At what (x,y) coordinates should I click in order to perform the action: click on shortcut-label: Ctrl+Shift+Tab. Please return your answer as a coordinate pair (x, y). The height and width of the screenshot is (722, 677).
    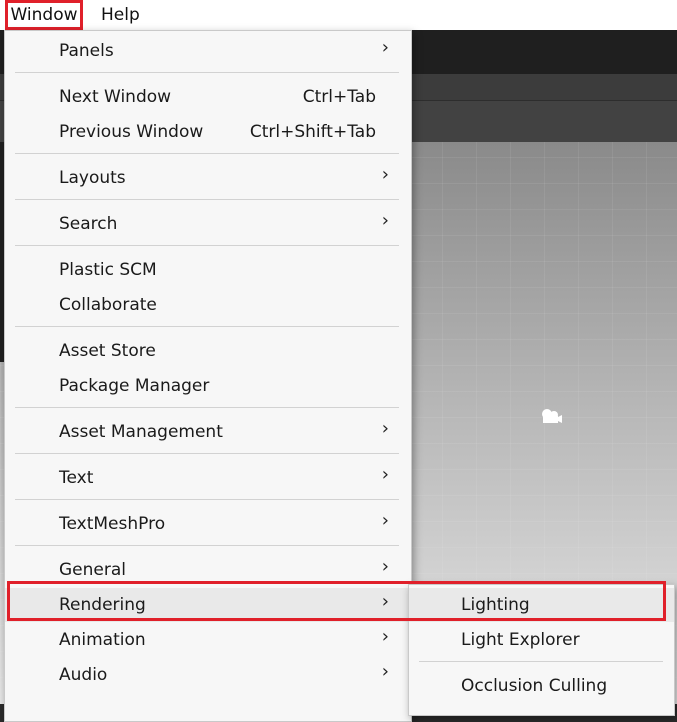
    Looking at the image, I should click on (312, 132).